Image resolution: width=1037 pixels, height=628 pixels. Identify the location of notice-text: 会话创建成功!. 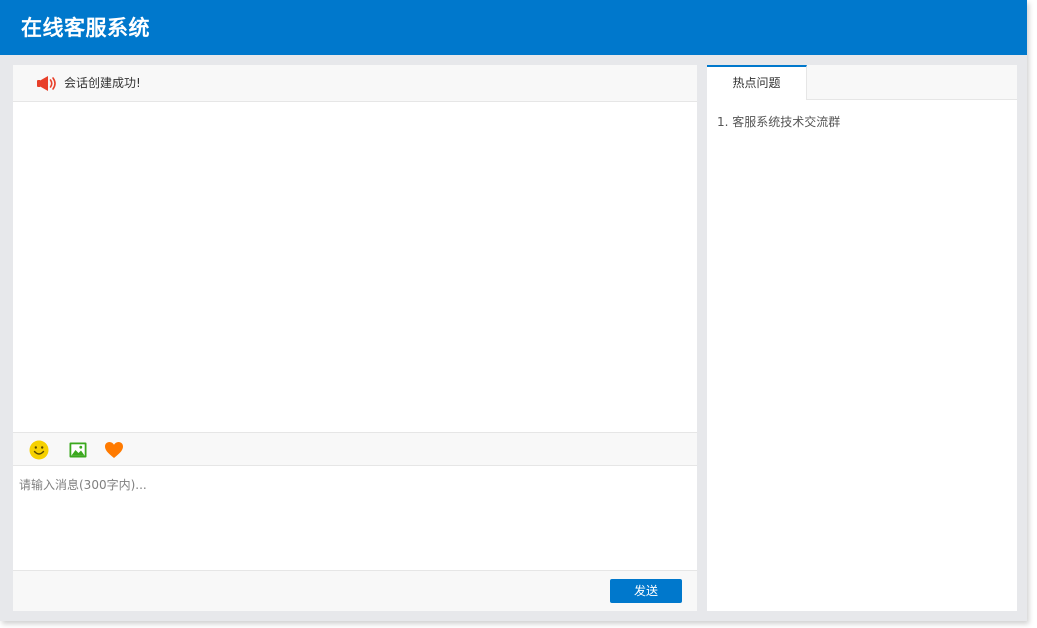
(102, 83).